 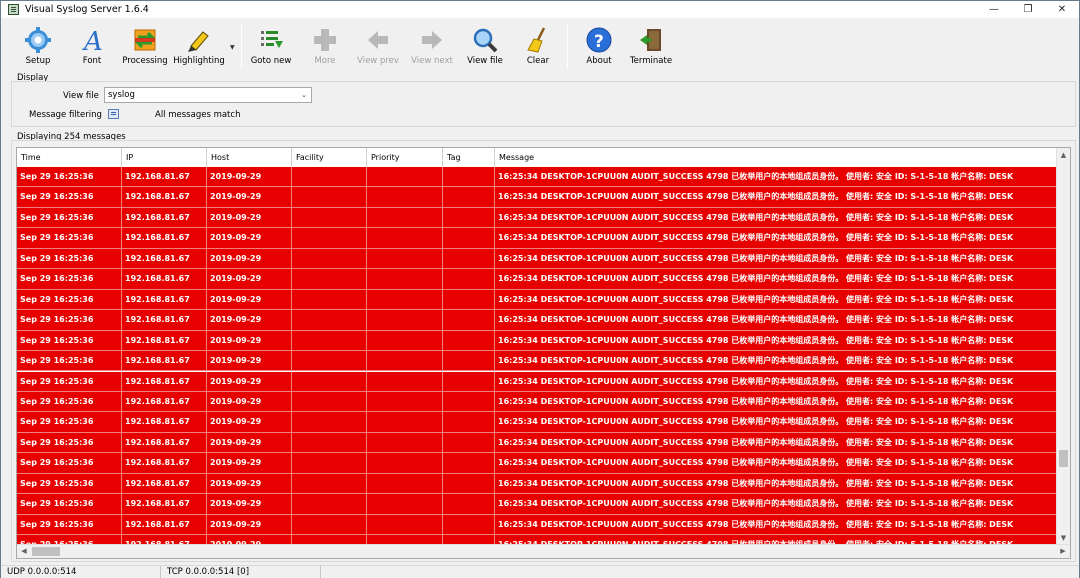 What do you see at coordinates (432, 46) in the screenshot?
I see `view-next-button: View next` at bounding box center [432, 46].